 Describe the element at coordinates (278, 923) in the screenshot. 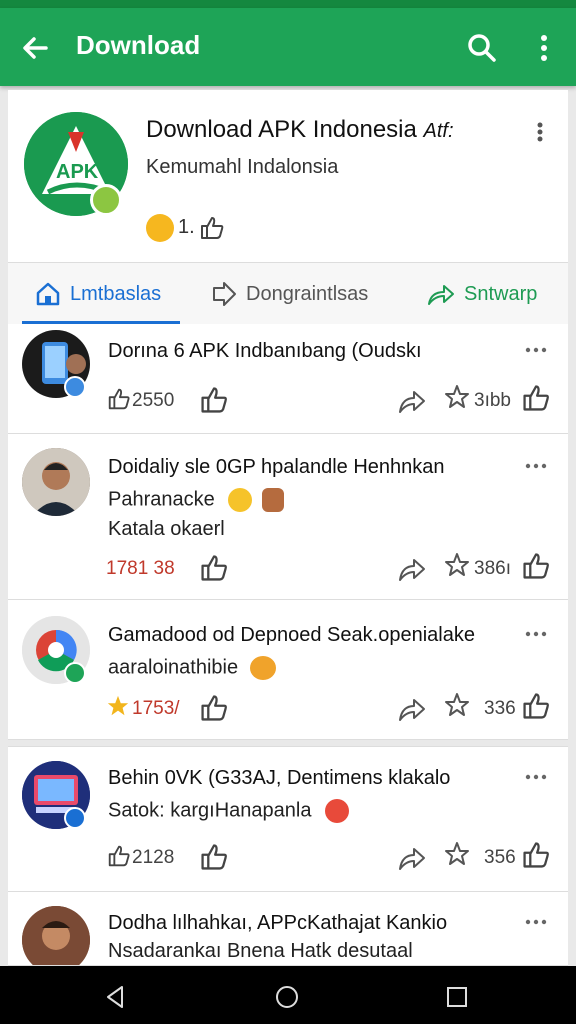

I see `post-title: Dodha lılhahkaı, APPcKathajat Kankio` at that location.